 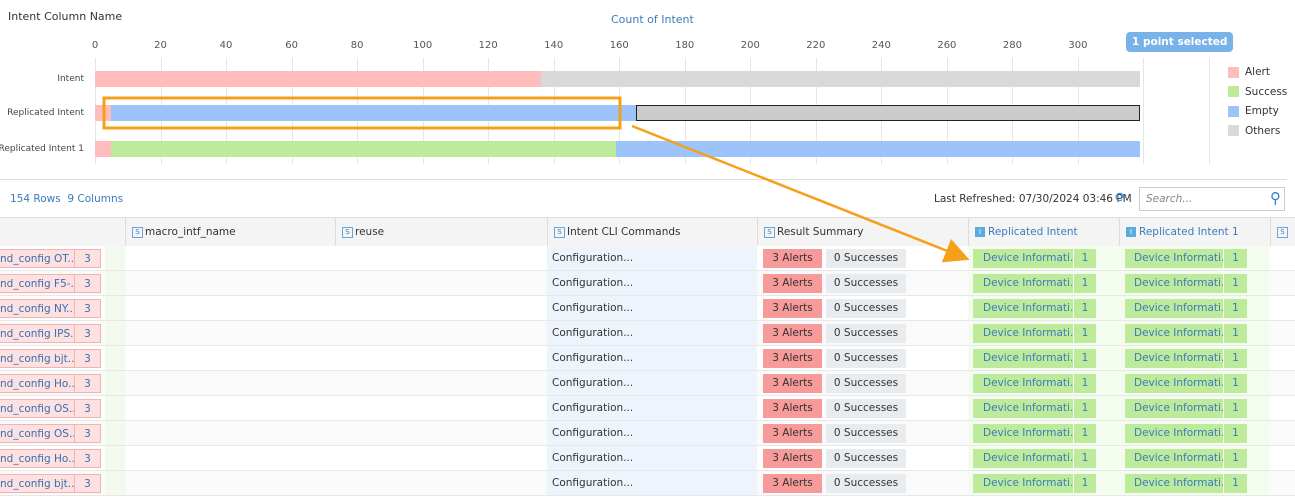 I want to click on column-header: S, so click(x=1282, y=232).